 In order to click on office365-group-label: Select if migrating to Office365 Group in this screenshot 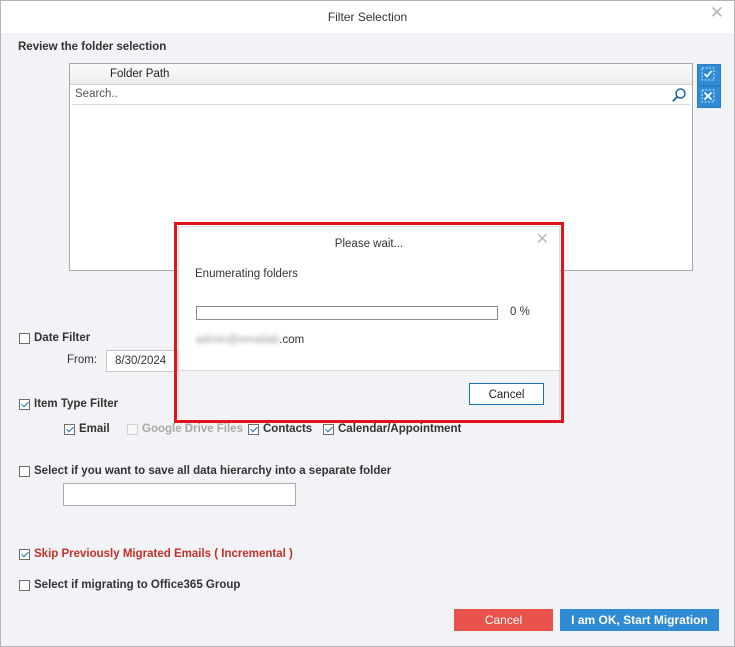, I will do `click(137, 585)`.